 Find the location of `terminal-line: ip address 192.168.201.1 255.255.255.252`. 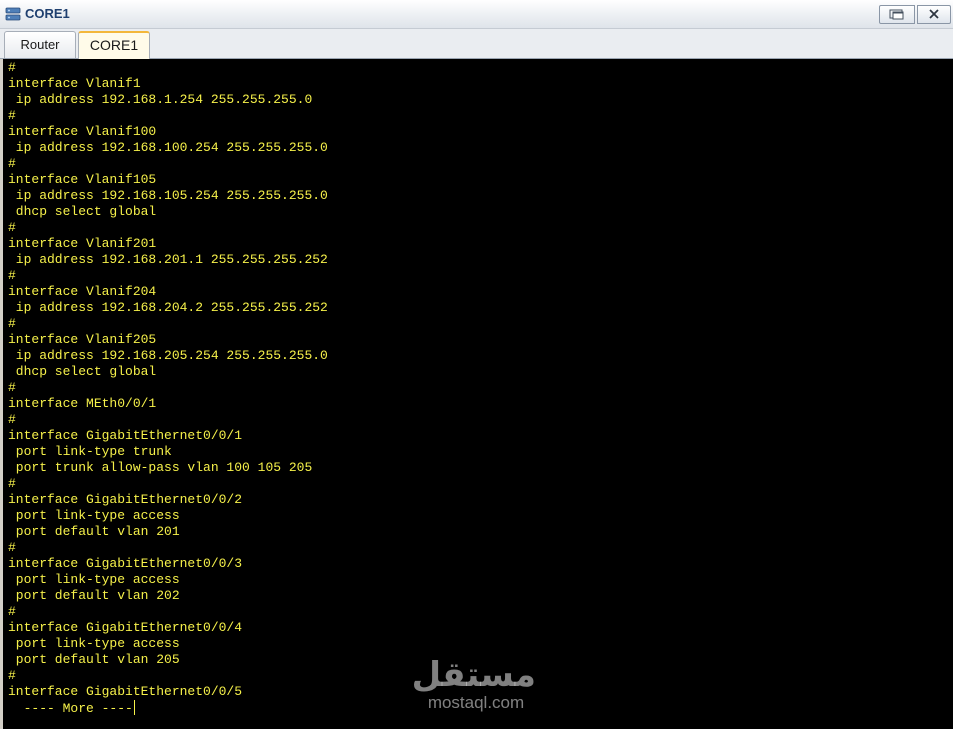

terminal-line: ip address 192.168.201.1 255.255.255.252 is located at coordinates (168, 259).